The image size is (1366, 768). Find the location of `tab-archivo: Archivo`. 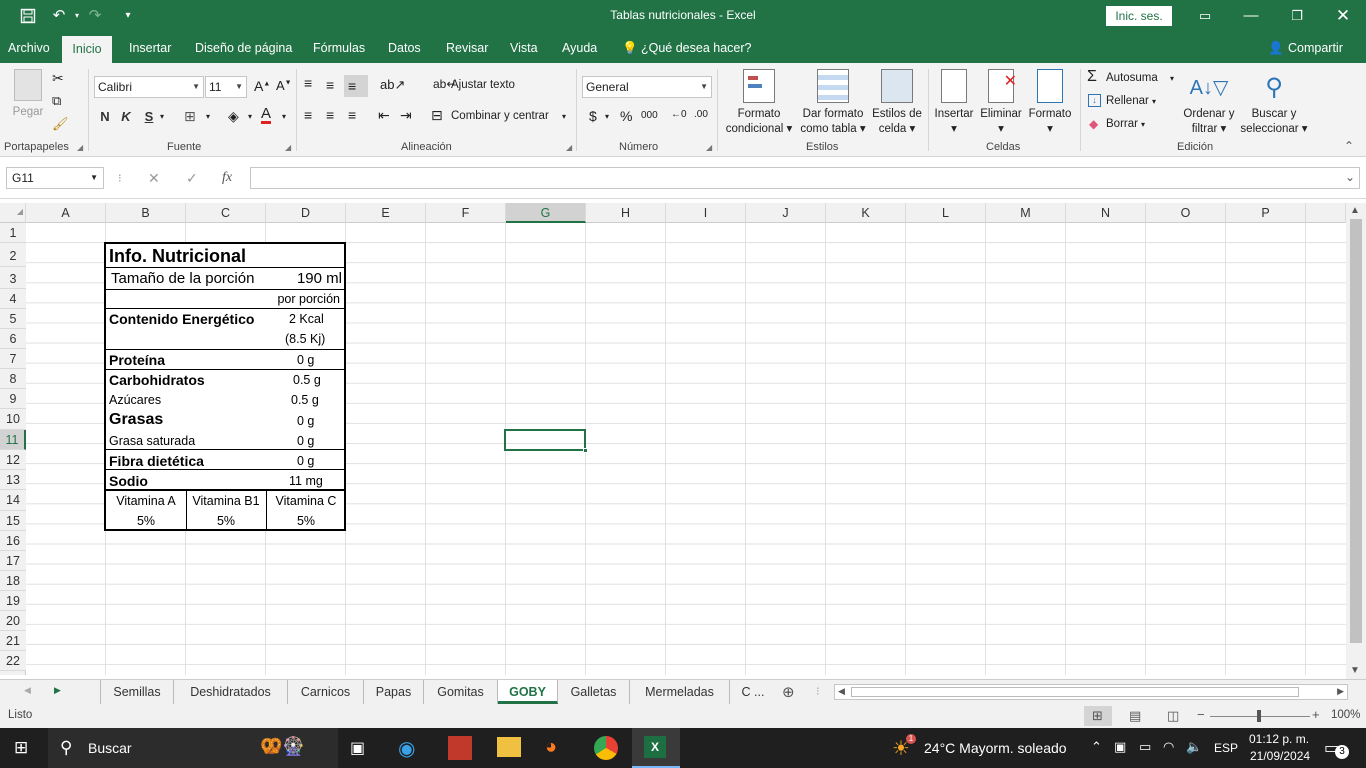

tab-archivo: Archivo is located at coordinates (29, 48).